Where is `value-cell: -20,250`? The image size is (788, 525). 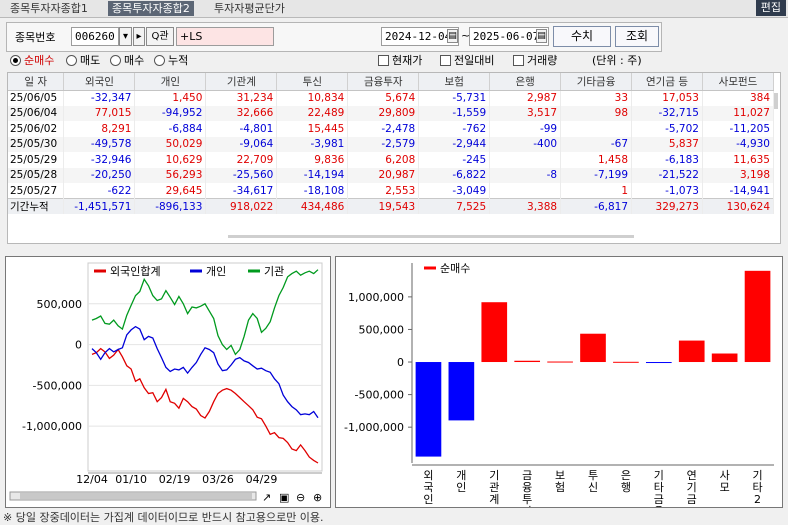 value-cell: -20,250 is located at coordinates (99, 175).